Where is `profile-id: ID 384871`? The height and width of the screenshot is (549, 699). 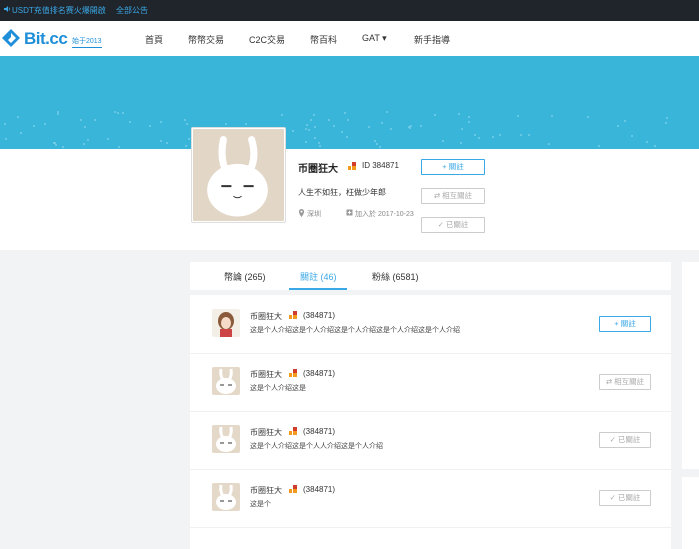
profile-id: ID 384871 is located at coordinates (380, 165).